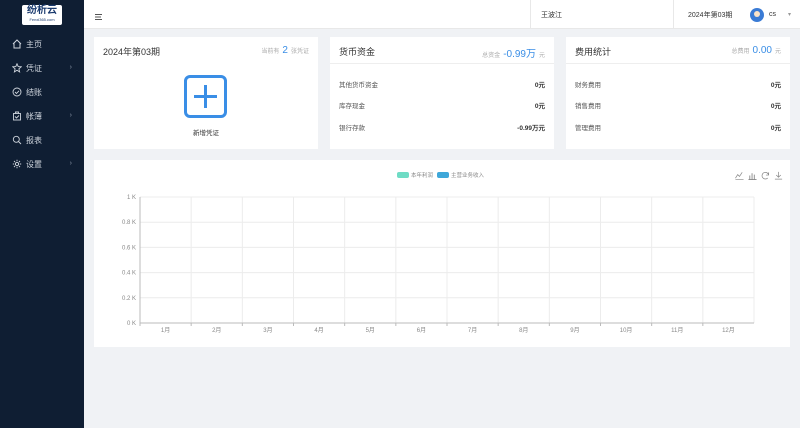  I want to click on gear-icon, so click(17, 164).